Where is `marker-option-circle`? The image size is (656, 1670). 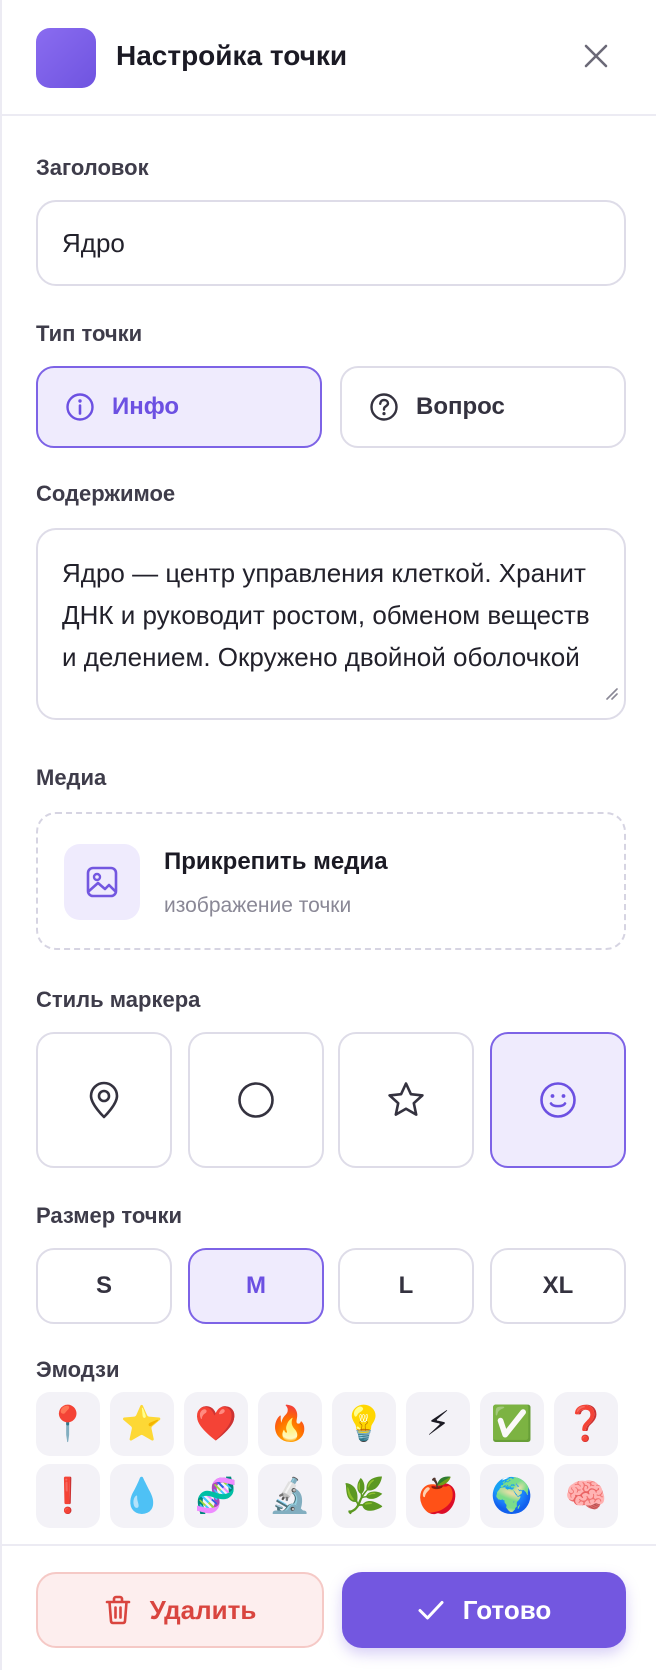 marker-option-circle is located at coordinates (256, 1100).